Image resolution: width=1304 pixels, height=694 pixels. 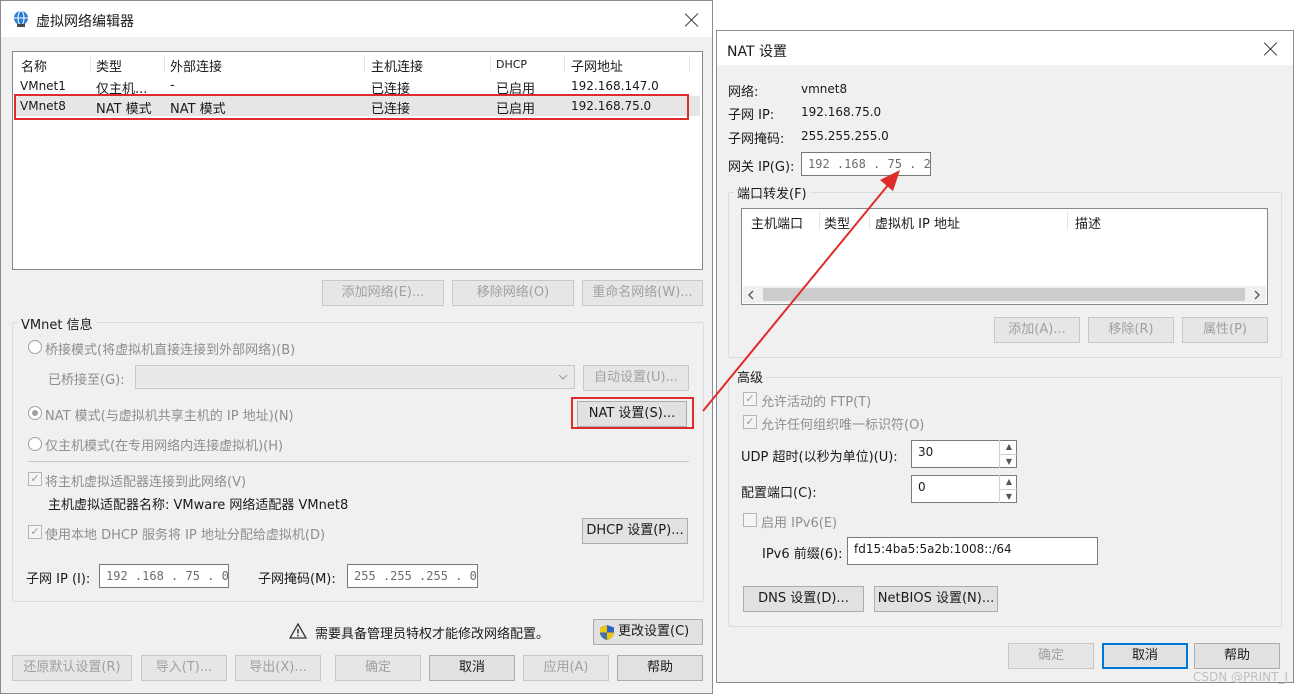 What do you see at coordinates (801, 291) in the screenshot?
I see `annotation-arrow` at bounding box center [801, 291].